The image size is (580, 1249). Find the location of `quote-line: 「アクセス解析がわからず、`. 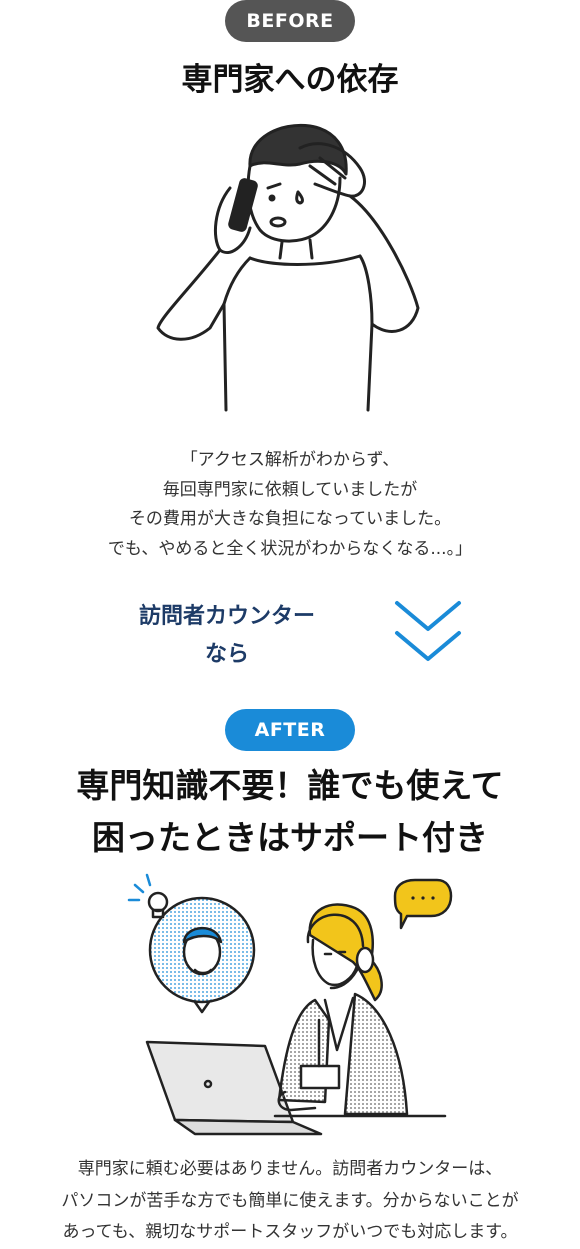

quote-line: 「アクセス解析がわからず、 is located at coordinates (290, 460).